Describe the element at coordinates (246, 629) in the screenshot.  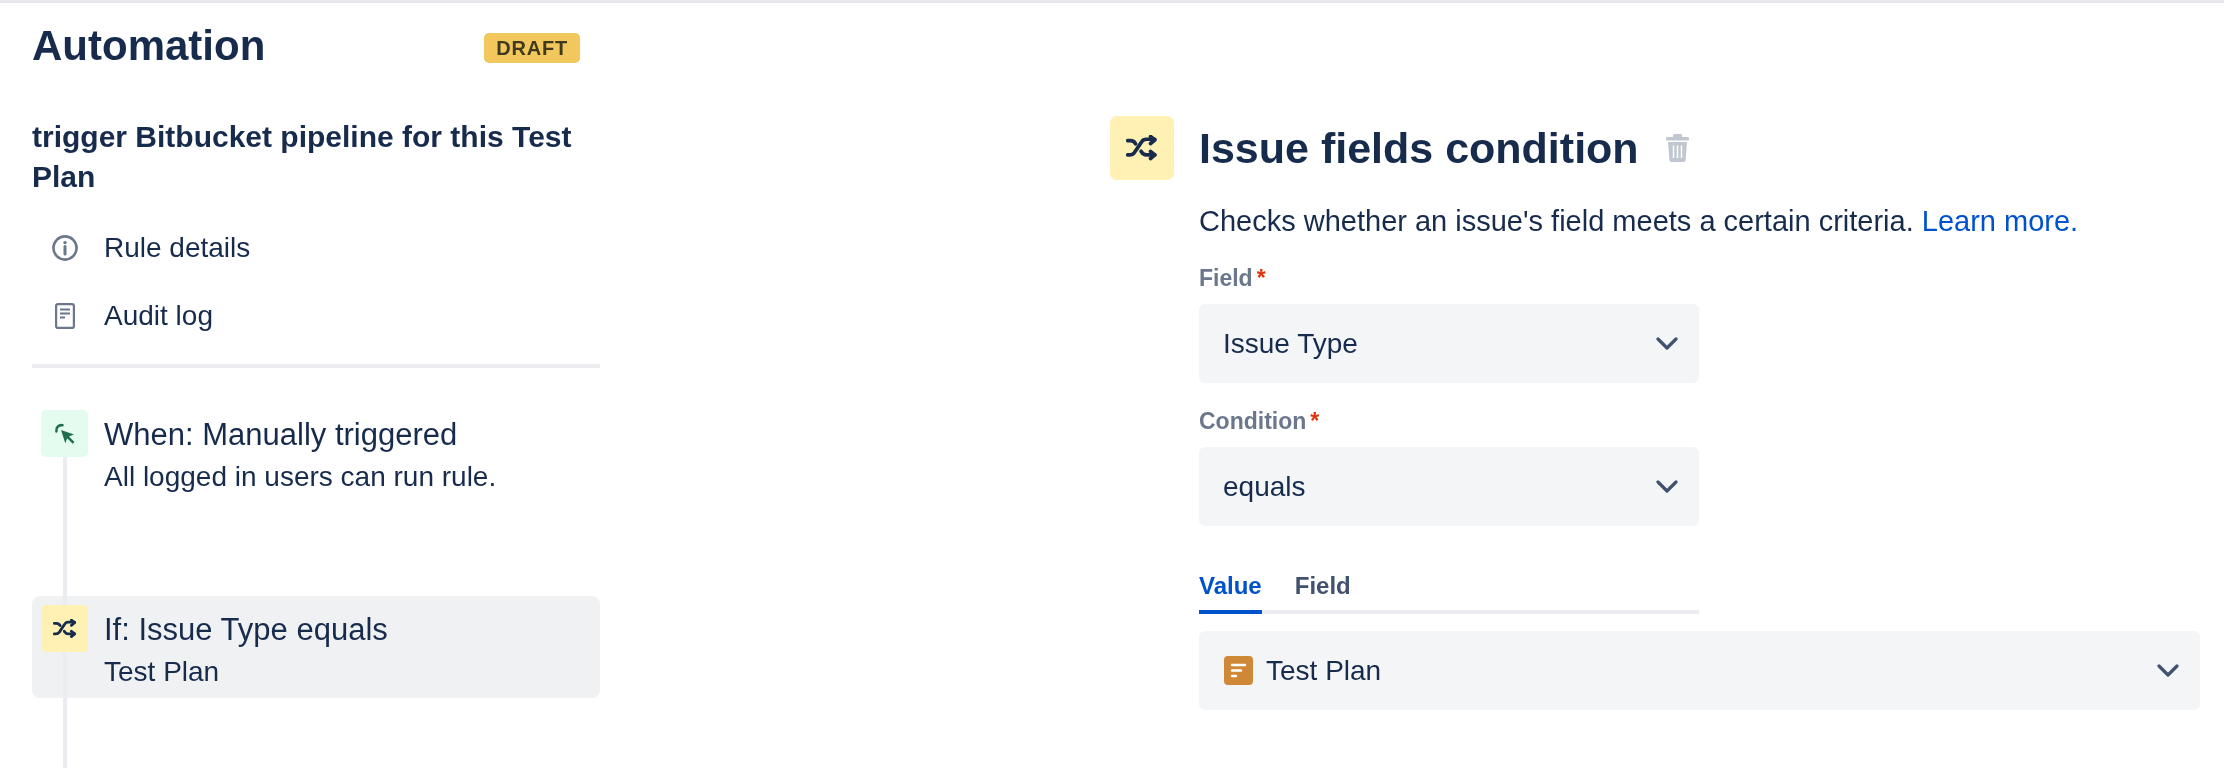
I see `step-title: If: Issue Type equals` at that location.